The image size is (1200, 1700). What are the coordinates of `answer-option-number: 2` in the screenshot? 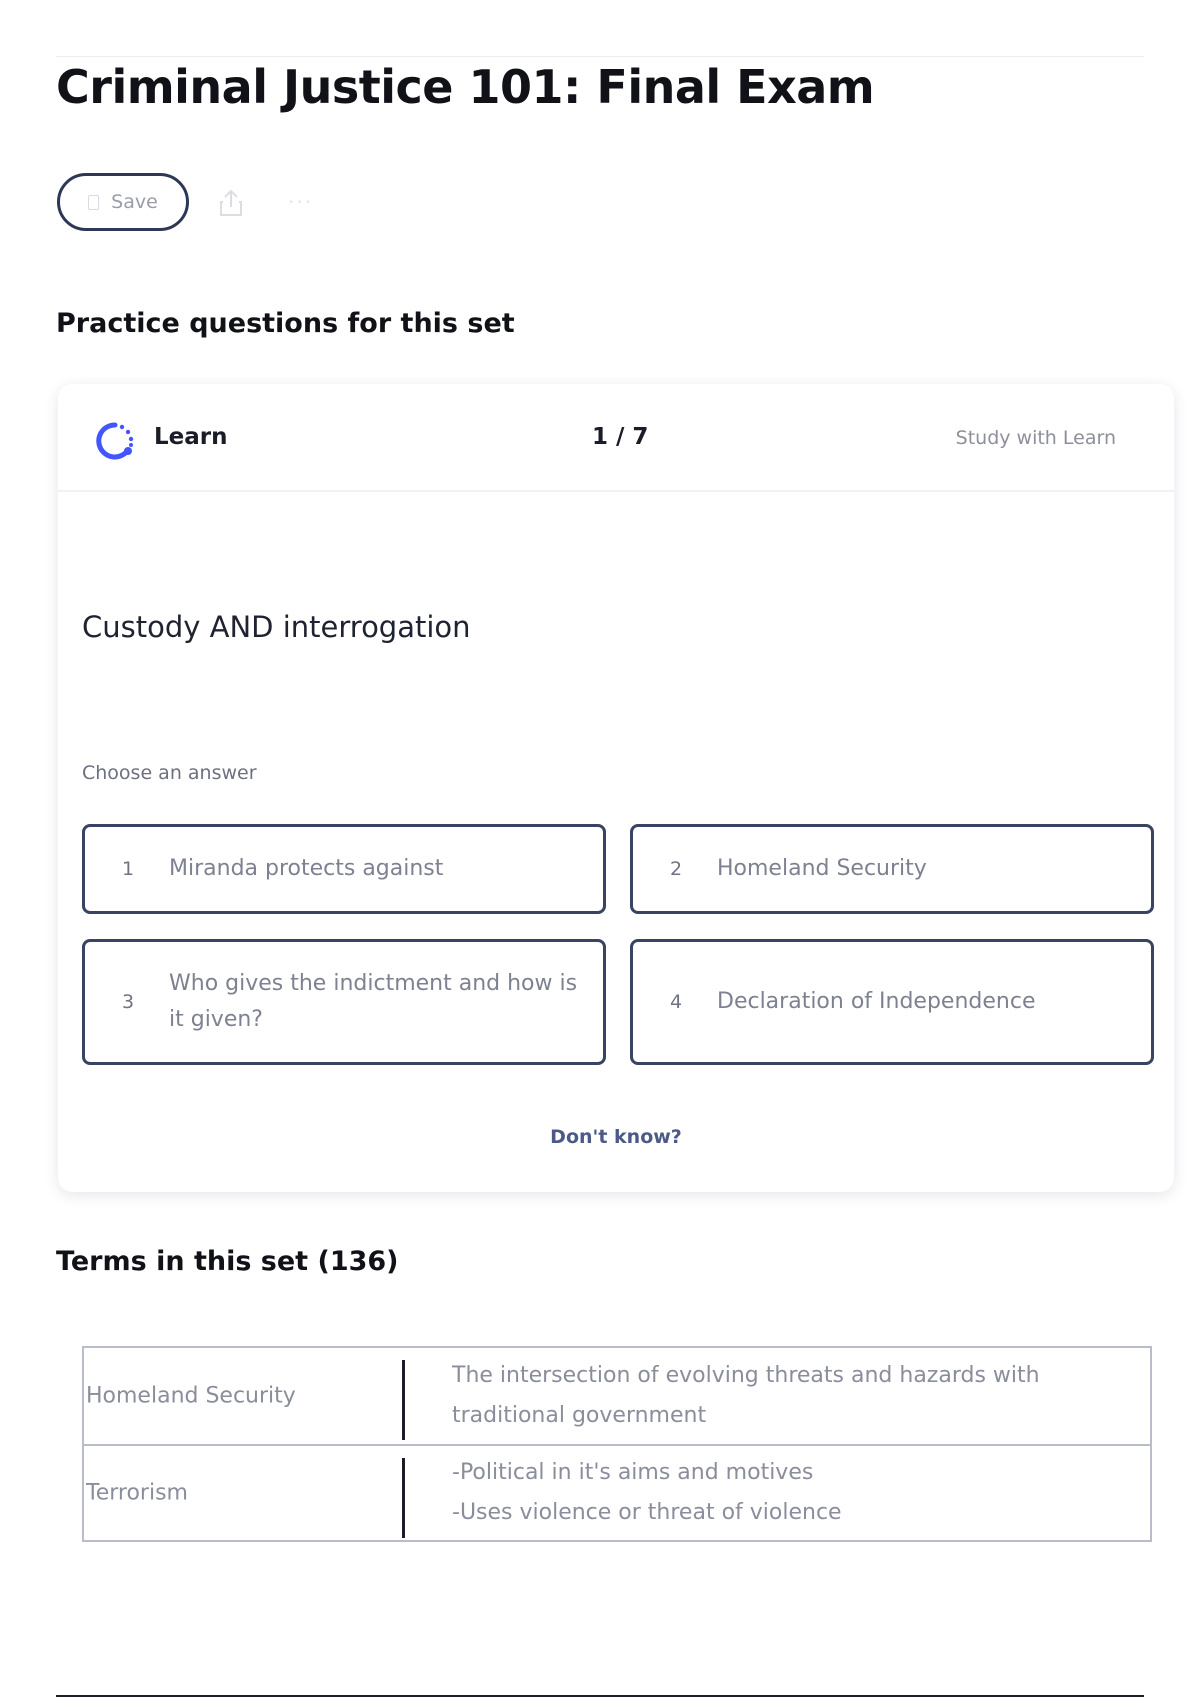 It's located at (676, 869).